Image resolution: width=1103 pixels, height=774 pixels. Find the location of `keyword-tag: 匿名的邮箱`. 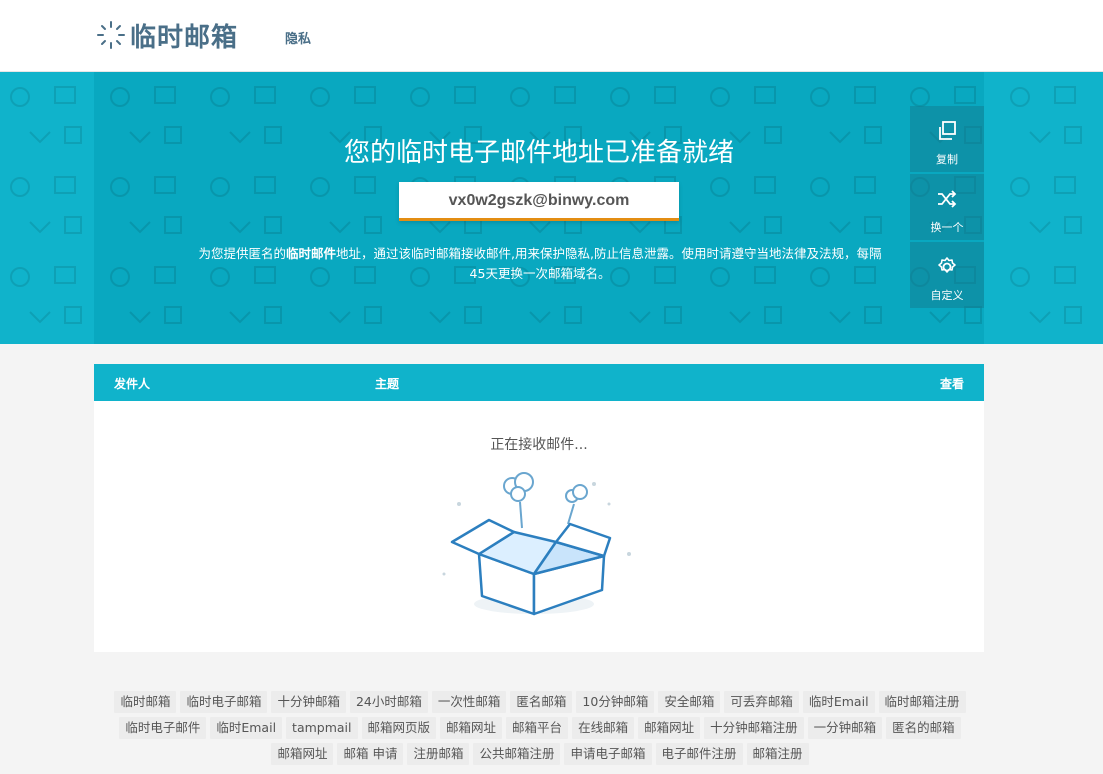

keyword-tag: 匿名的邮箱 is located at coordinates (923, 728).